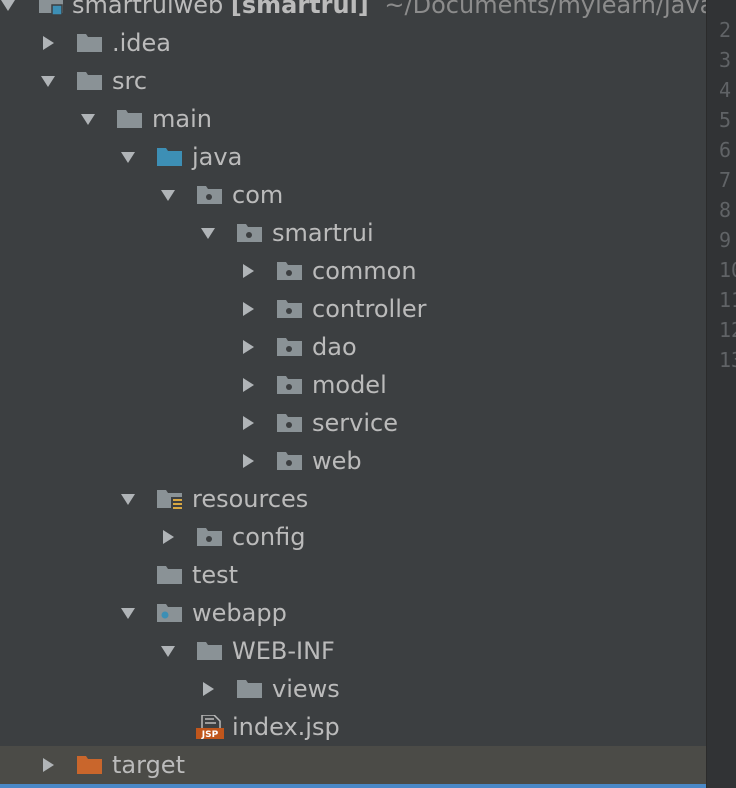  Describe the element at coordinates (349, 385) in the screenshot. I see `tree-item-label: model` at that location.